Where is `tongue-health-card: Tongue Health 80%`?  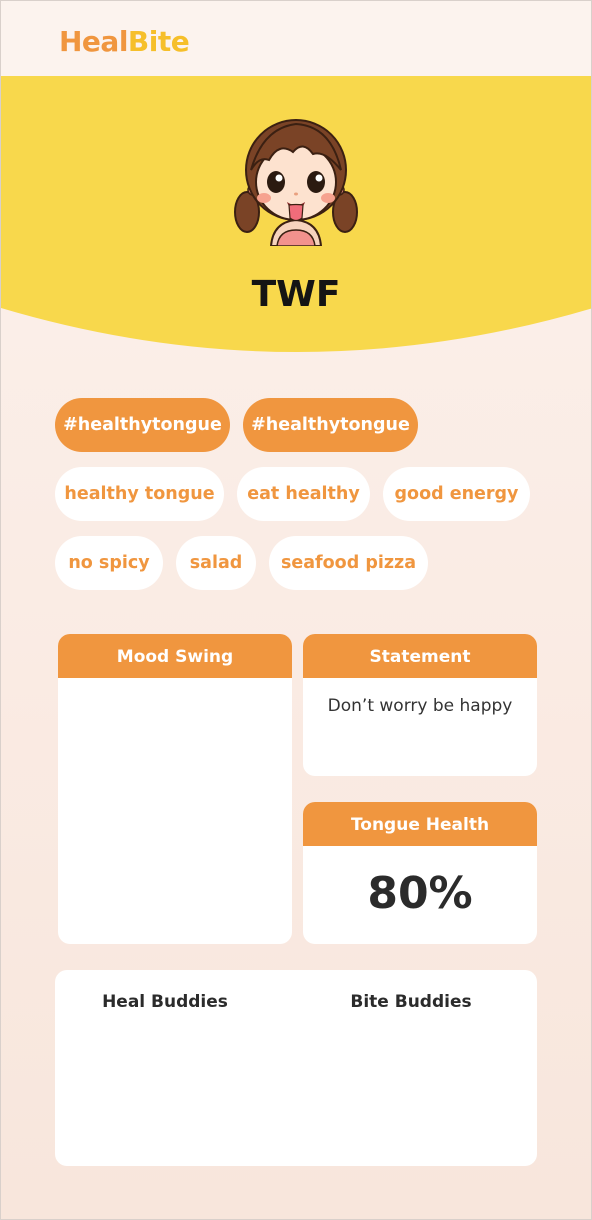 tongue-health-card: Tongue Health 80% is located at coordinates (420, 873).